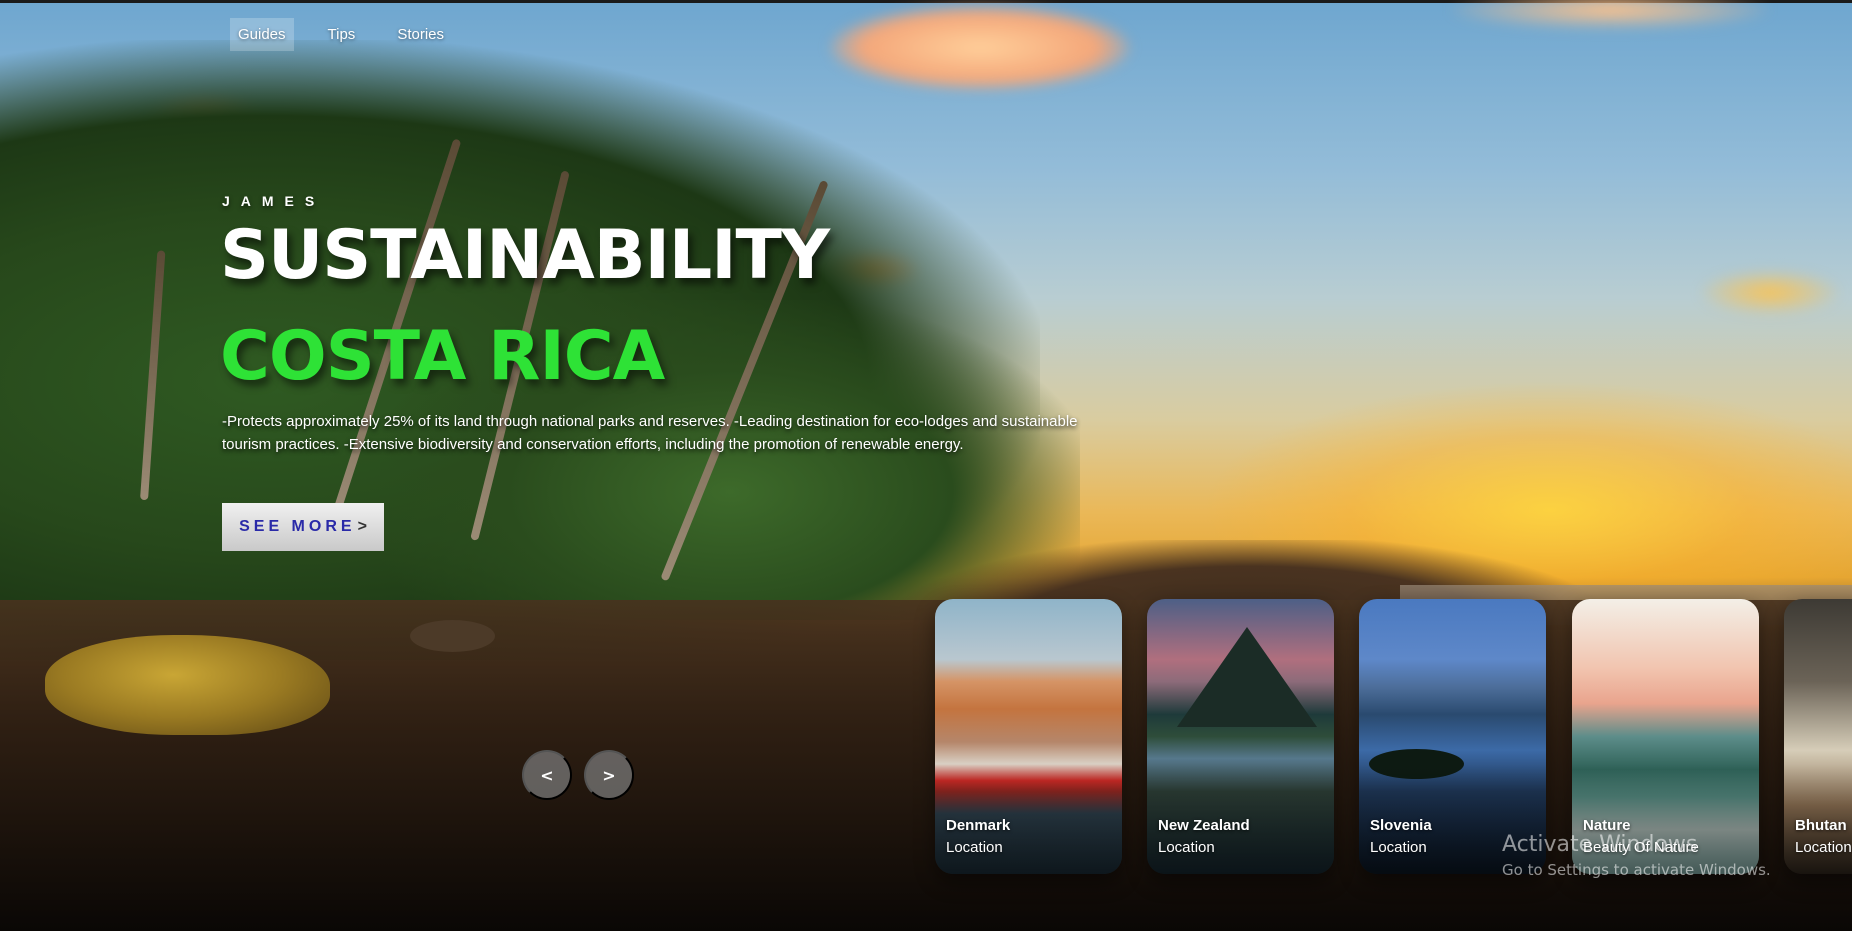 The image size is (1852, 931). I want to click on card-bhutan: Bhutan Location, so click(1818, 736).